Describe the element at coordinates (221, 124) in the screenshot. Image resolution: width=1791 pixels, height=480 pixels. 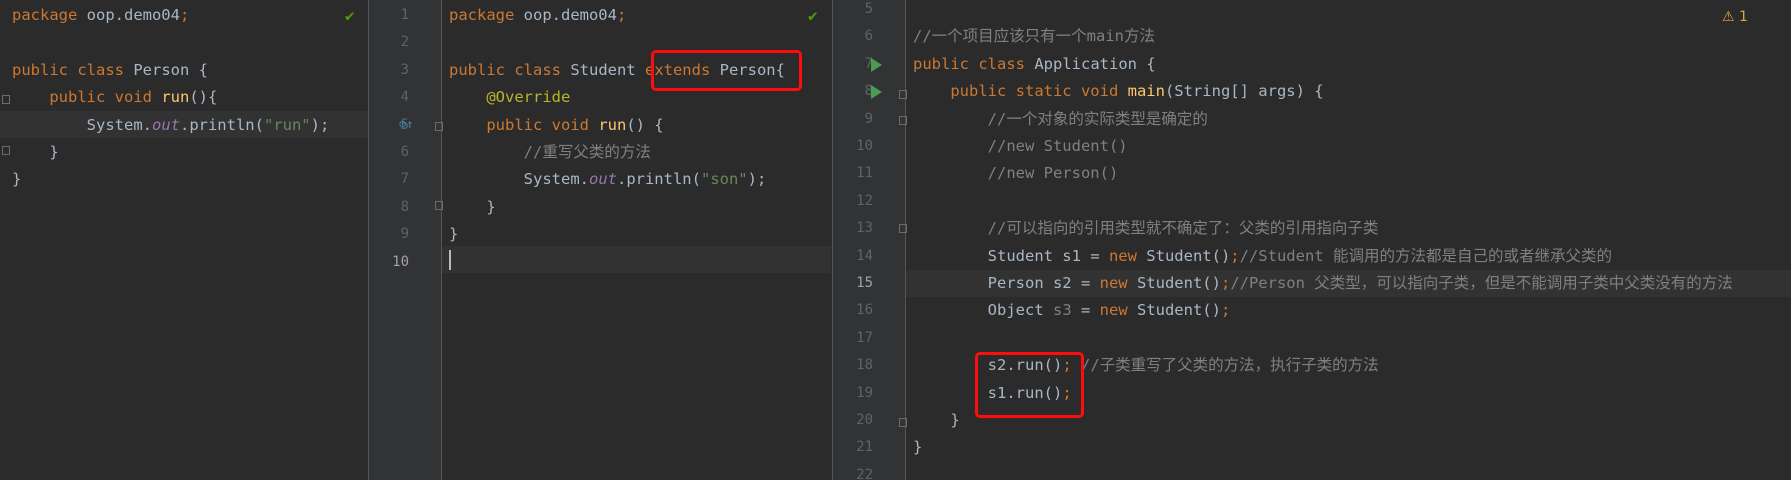
I see `code-token: .println(` at that location.